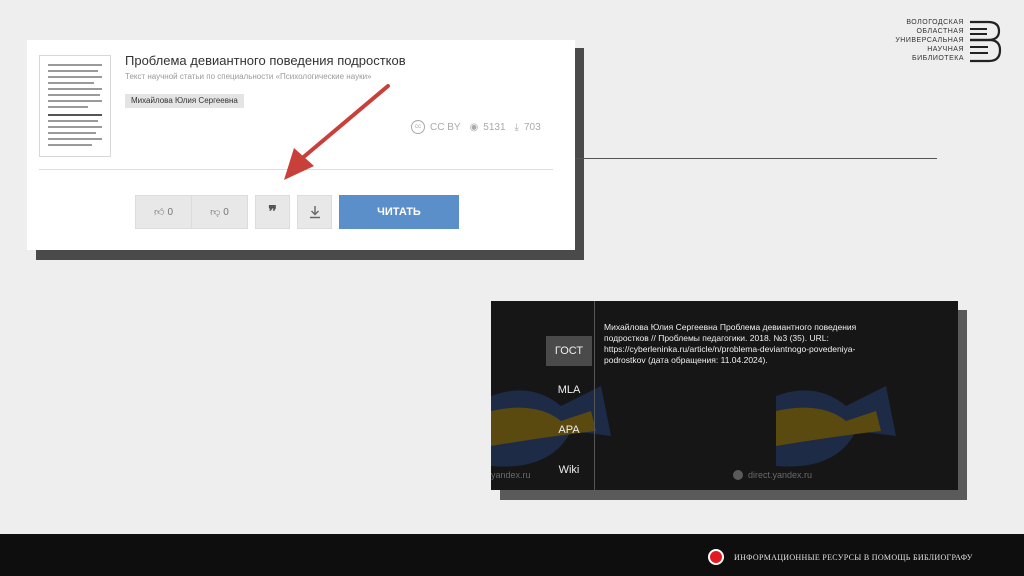 The height and width of the screenshot is (576, 1024). I want to click on download-icon, so click(314, 212).